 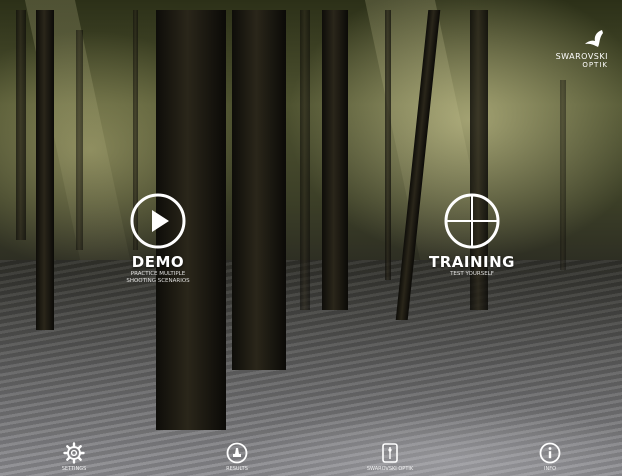 I want to click on results-icon, so click(x=237, y=453).